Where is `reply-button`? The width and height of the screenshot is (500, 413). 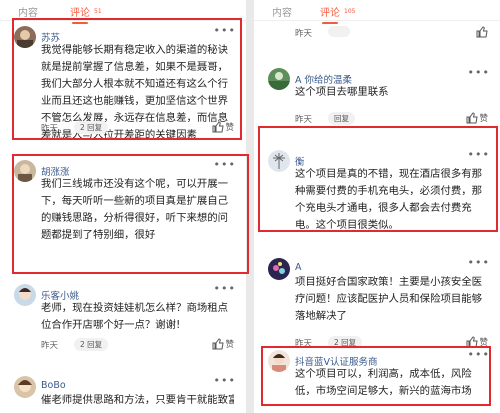
reply-button is located at coordinates (339, 31).